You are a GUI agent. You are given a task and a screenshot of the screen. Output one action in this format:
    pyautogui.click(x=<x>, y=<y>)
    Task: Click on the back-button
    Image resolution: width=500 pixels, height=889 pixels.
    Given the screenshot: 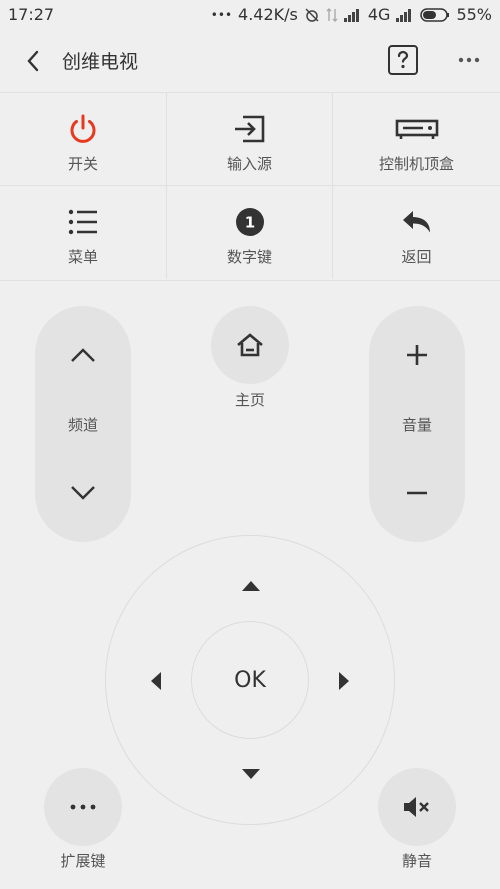 What is the action you would take?
    pyautogui.click(x=33, y=61)
    